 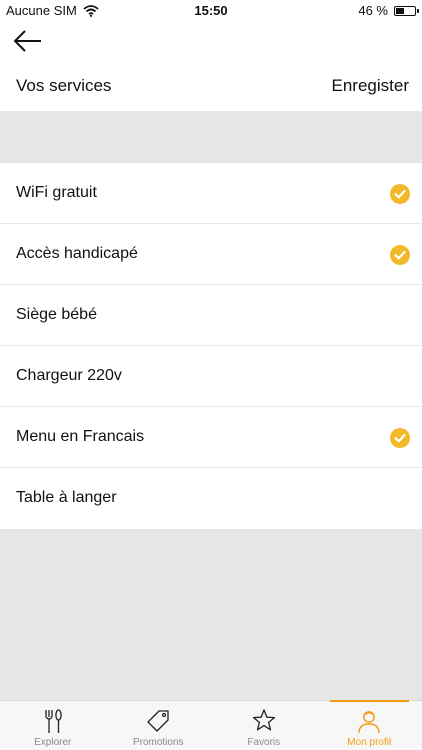 I want to click on status-bar: Aucune SIM 15:50 46 %, so click(x=211, y=11).